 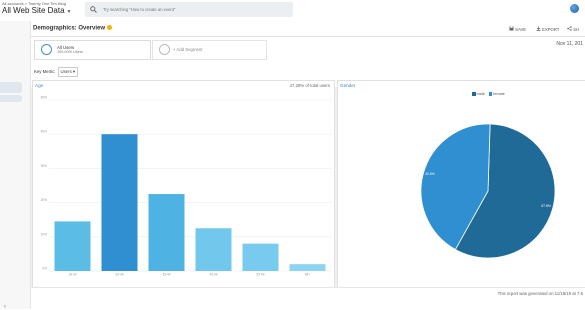 What do you see at coordinates (551, 29) in the screenshot?
I see `export-label: EXPORT` at bounding box center [551, 29].